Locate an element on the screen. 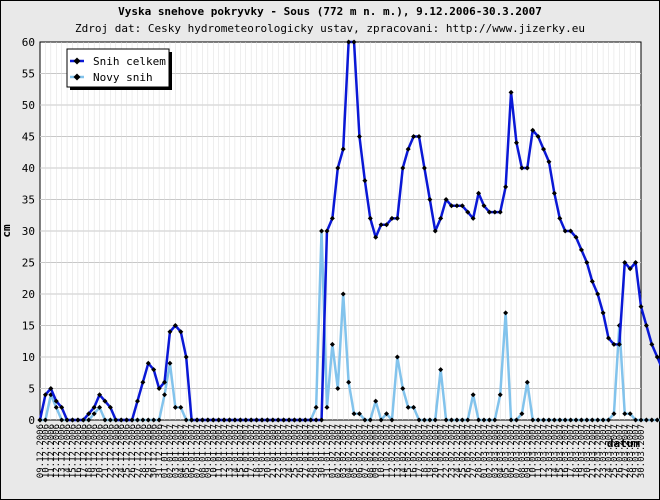  y-tick-label: 50 is located at coordinates (28, 105).